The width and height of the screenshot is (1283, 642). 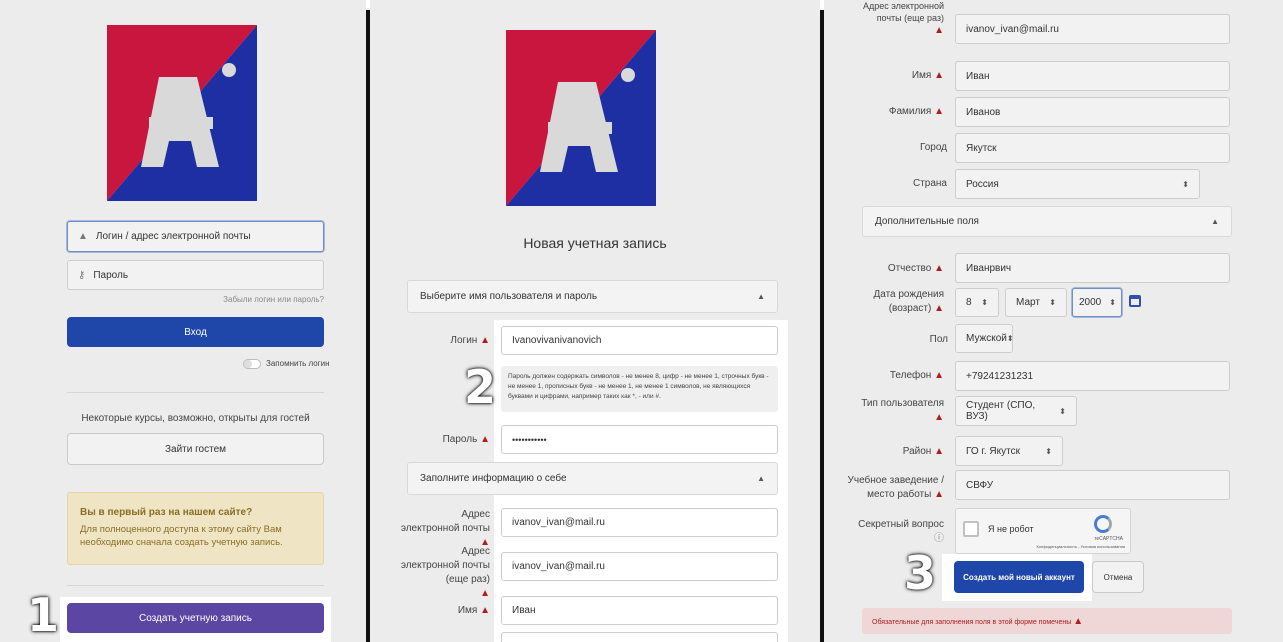 I want to click on captcha-checkbox, so click(x=971, y=529).